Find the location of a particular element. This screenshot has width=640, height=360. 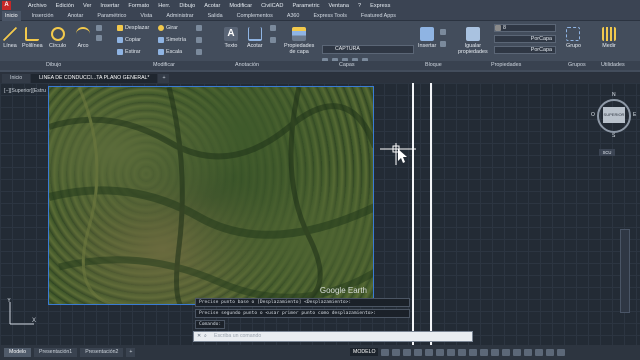

menu-modificar: Modificar is located at coordinates (240, 6).